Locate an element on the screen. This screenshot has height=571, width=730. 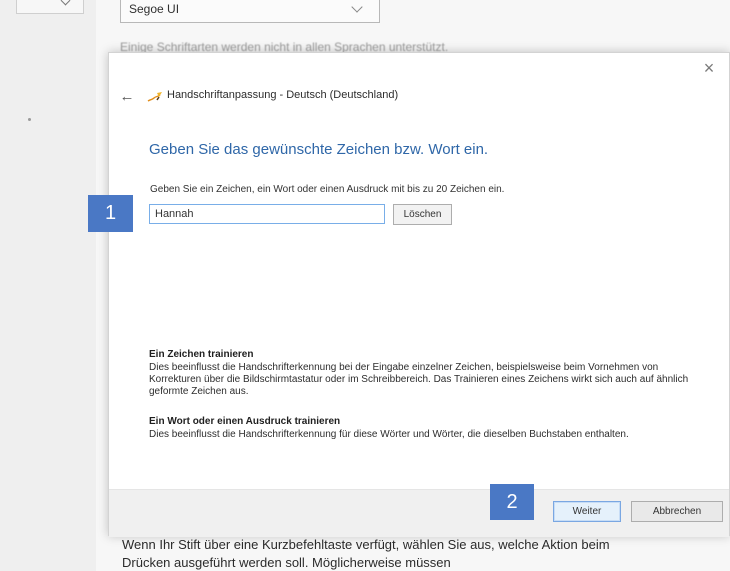
step-badge-one: 1 is located at coordinates (110, 213).